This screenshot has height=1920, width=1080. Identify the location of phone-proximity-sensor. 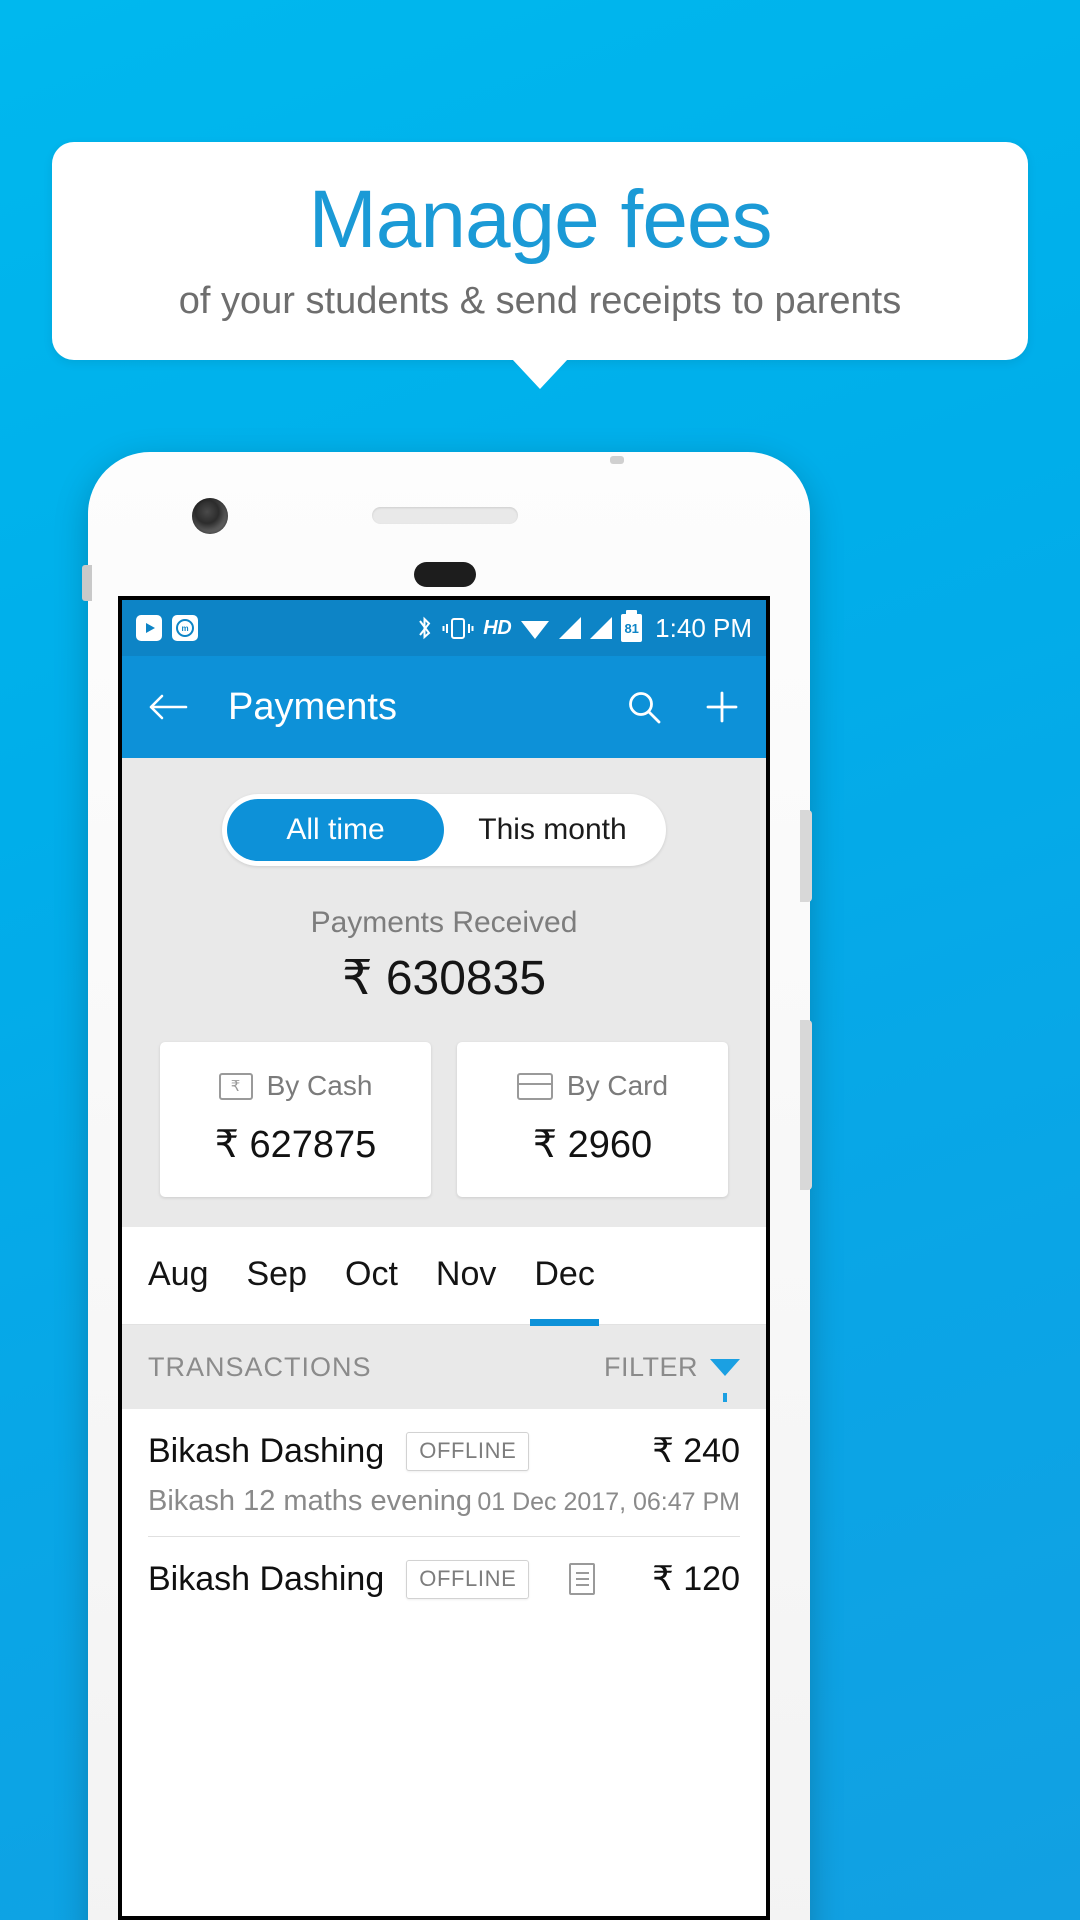
(445, 574).